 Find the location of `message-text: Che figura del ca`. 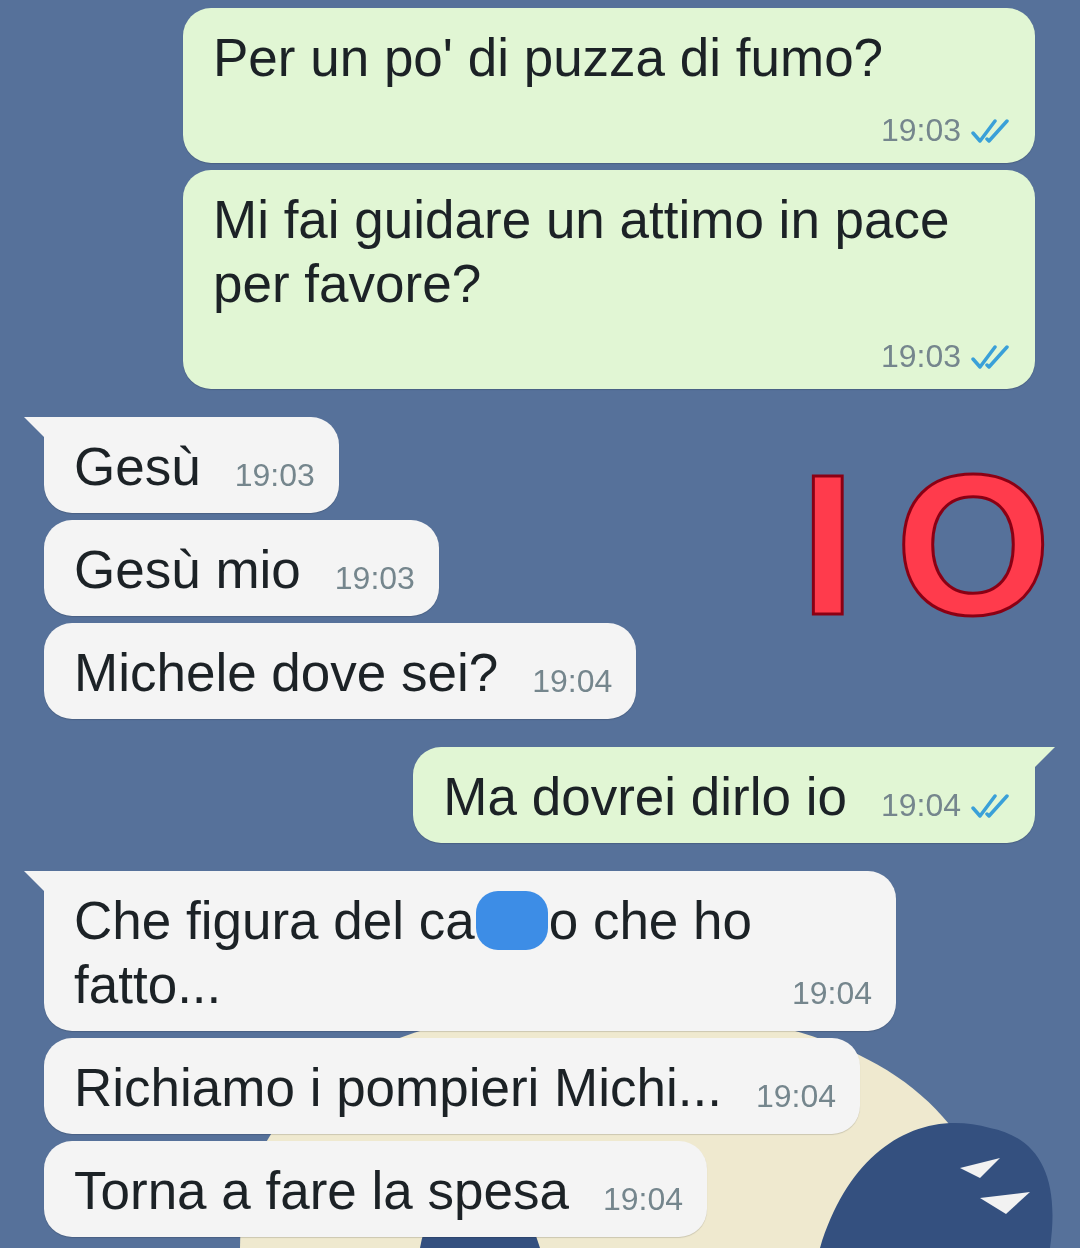

message-text: Che figura del ca is located at coordinates (274, 920).